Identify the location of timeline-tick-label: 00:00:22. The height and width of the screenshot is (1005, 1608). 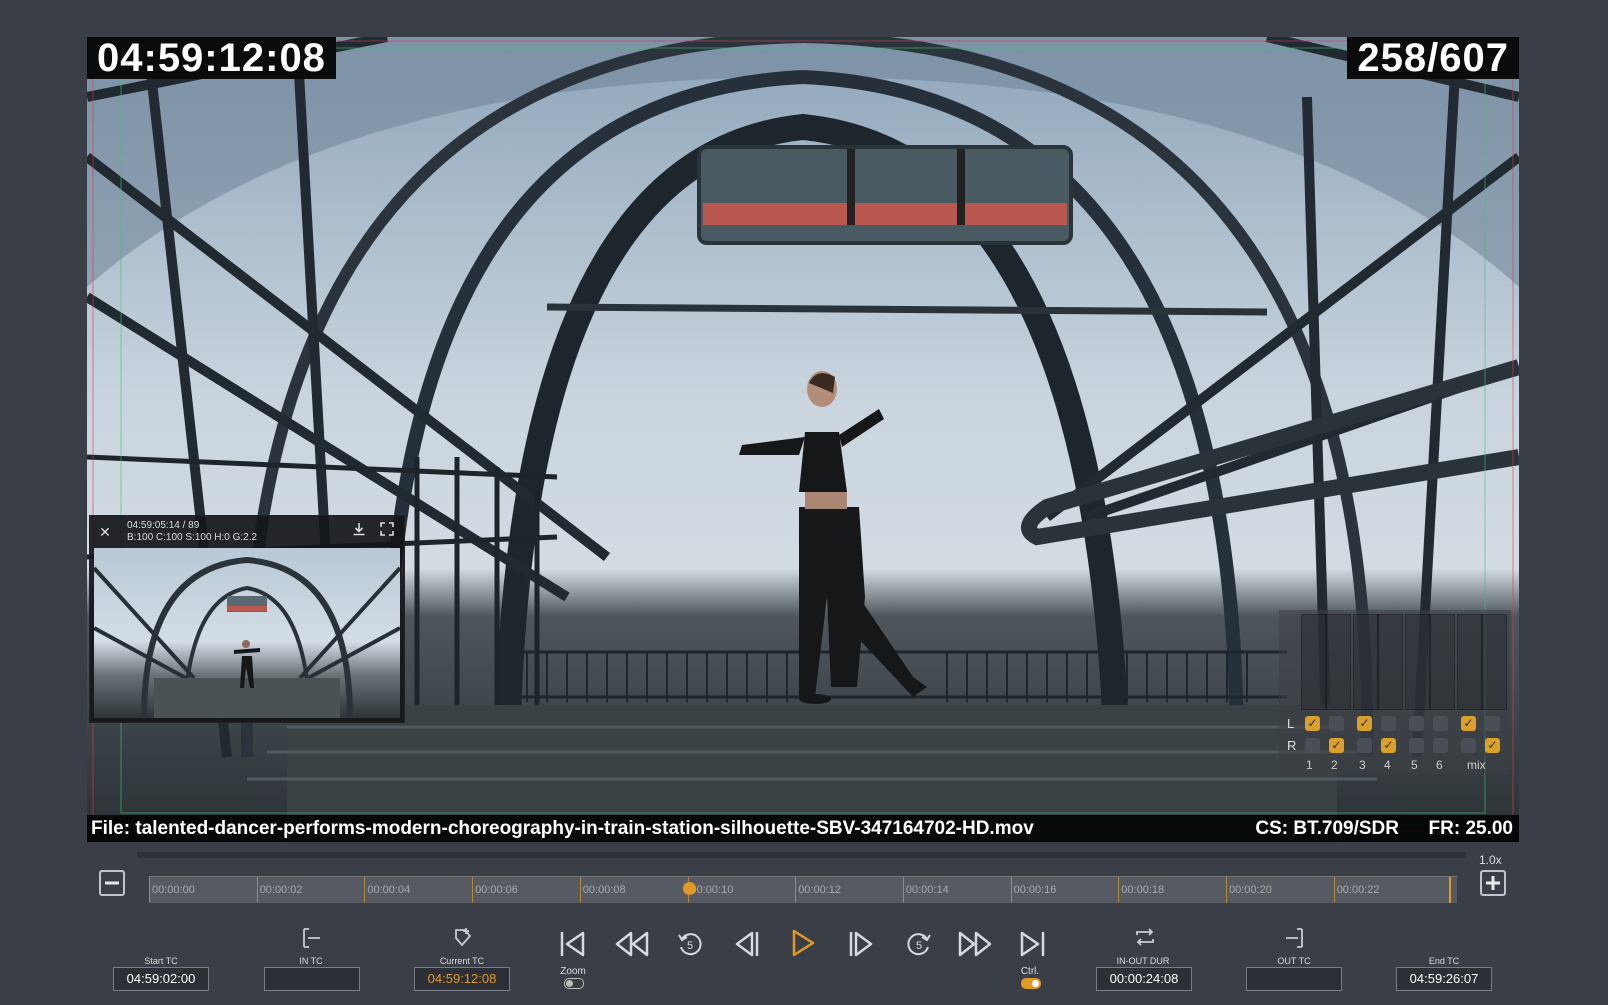
(1358, 890).